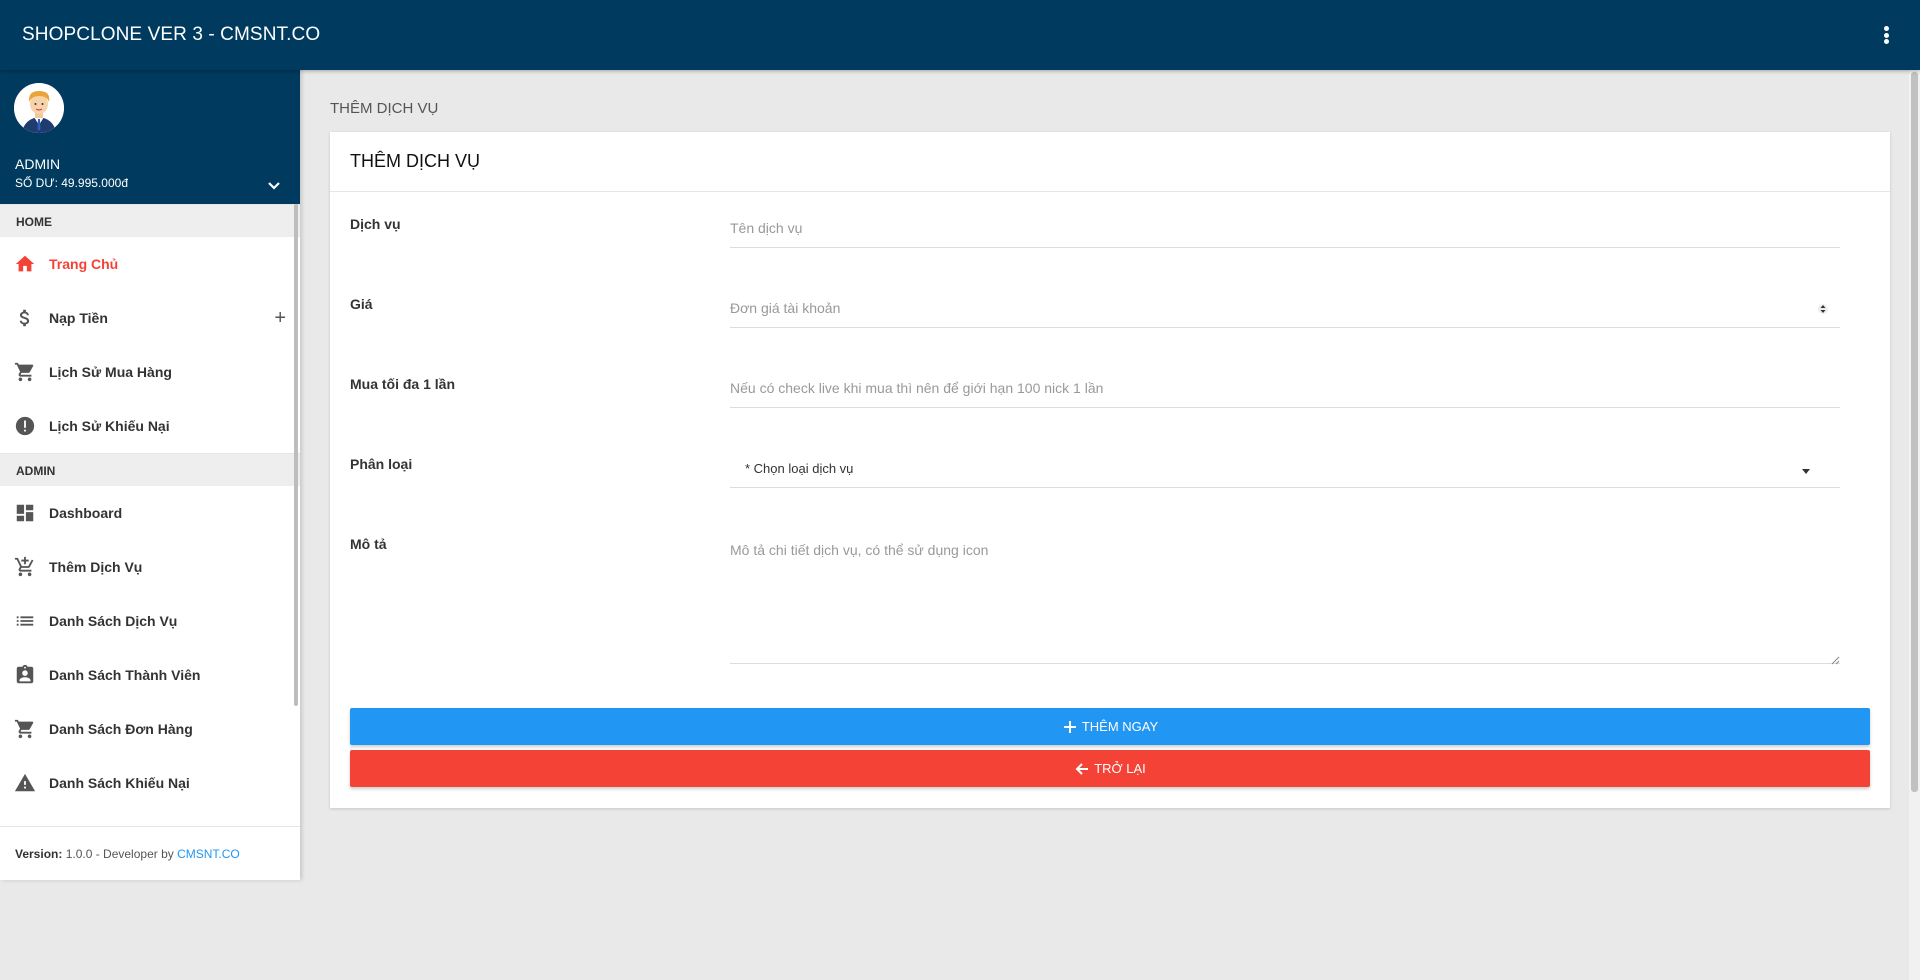 This screenshot has width=1920, height=980. Describe the element at coordinates (84, 264) in the screenshot. I see `sidebar-item-label: Trang Chủ` at that location.